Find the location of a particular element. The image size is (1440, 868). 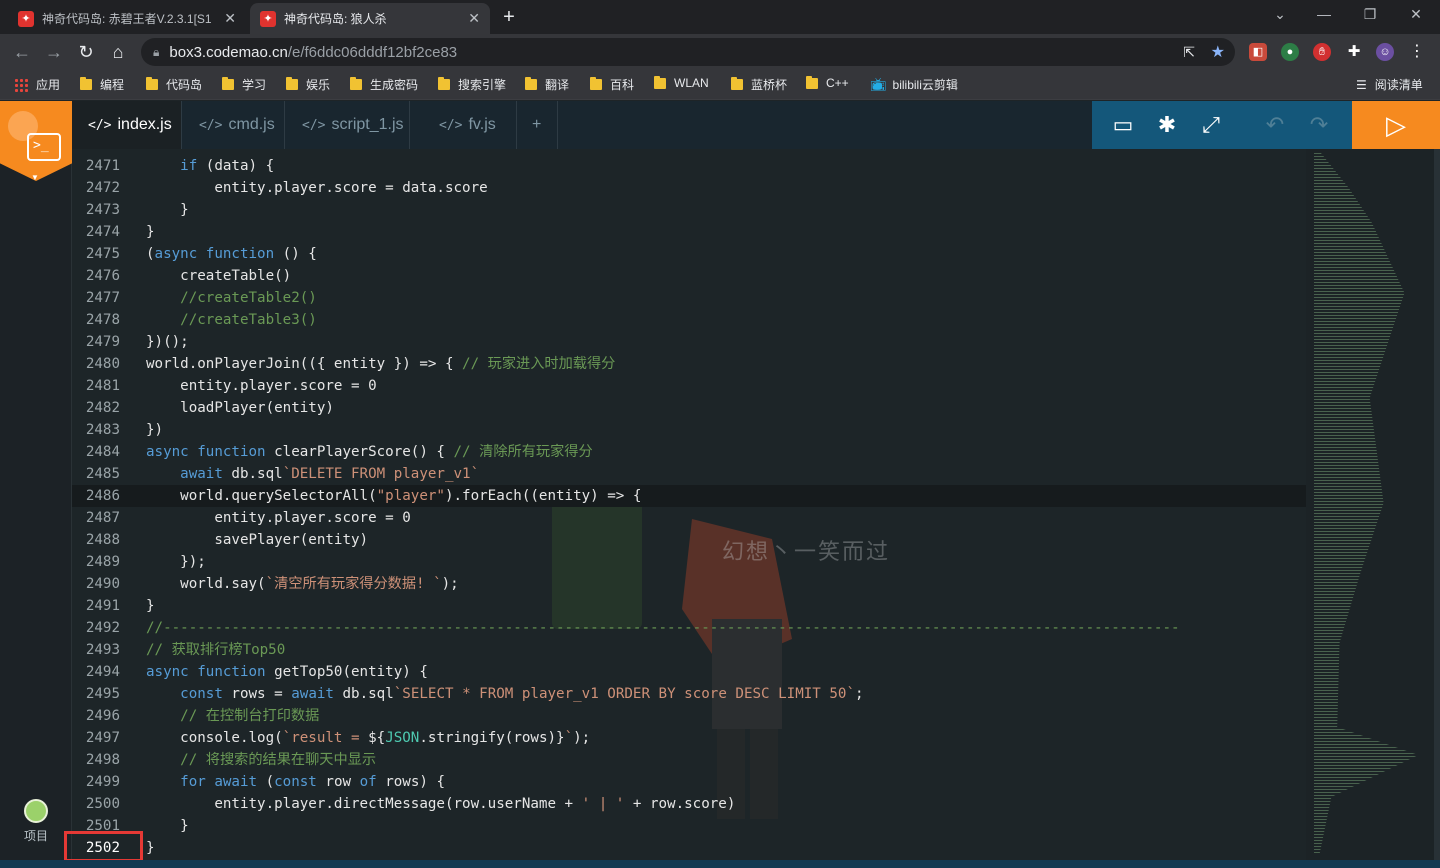

code-token: (data) { is located at coordinates (236, 166).